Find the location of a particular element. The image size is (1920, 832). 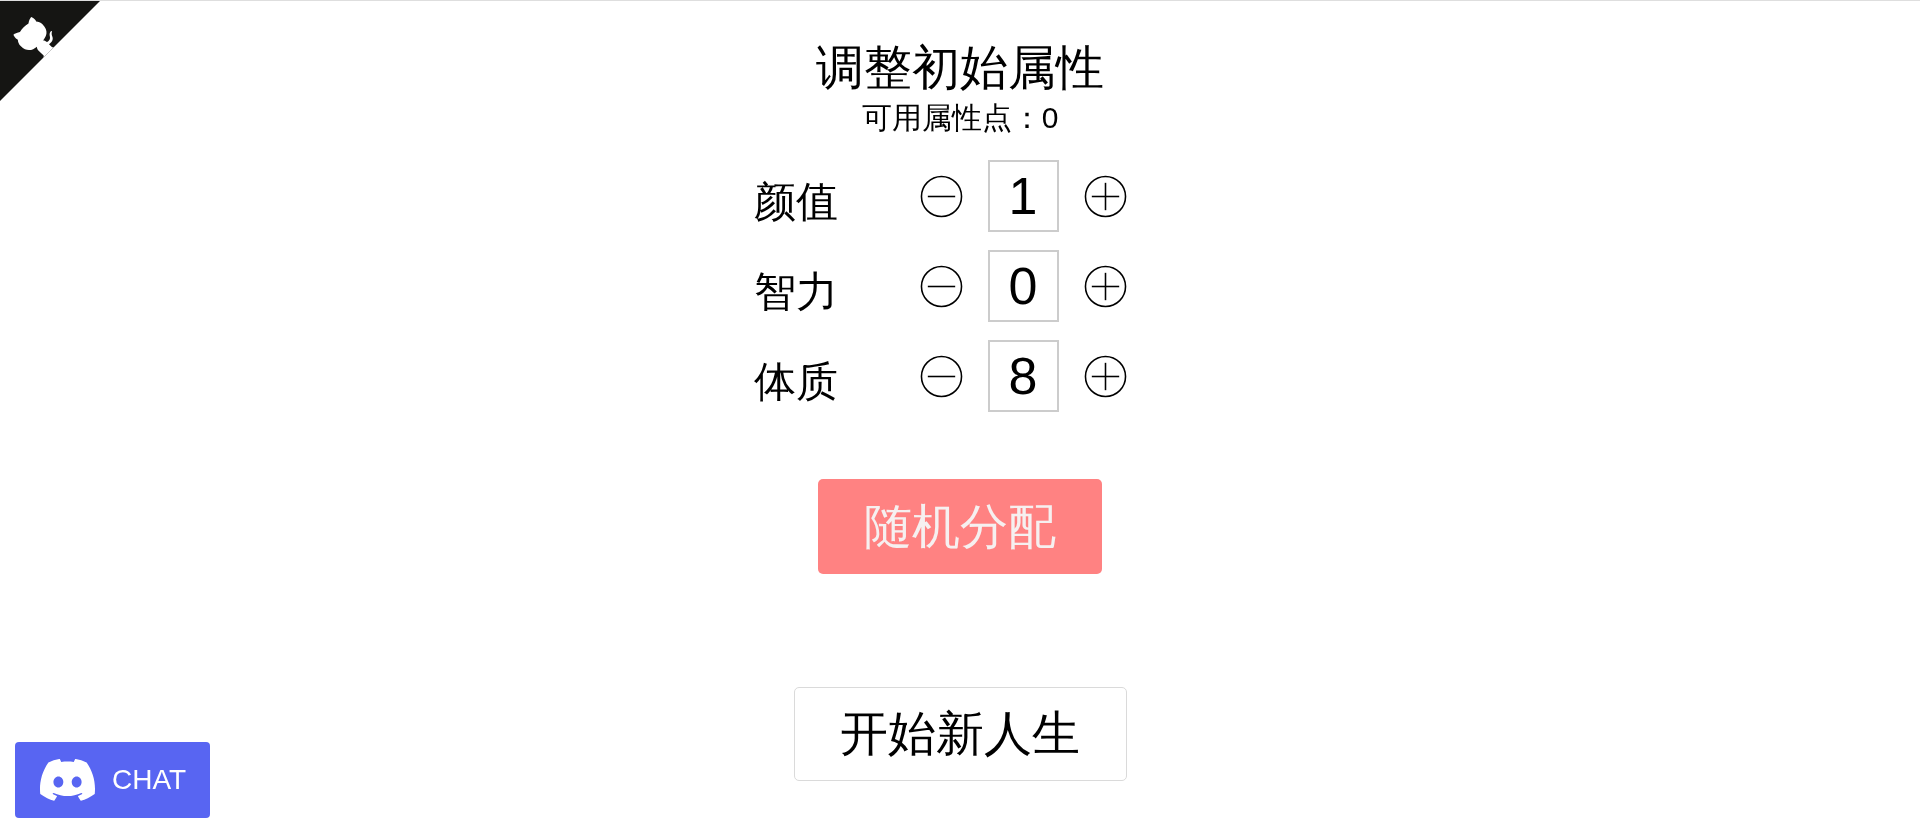

chat-logo-icon is located at coordinates (67, 780).